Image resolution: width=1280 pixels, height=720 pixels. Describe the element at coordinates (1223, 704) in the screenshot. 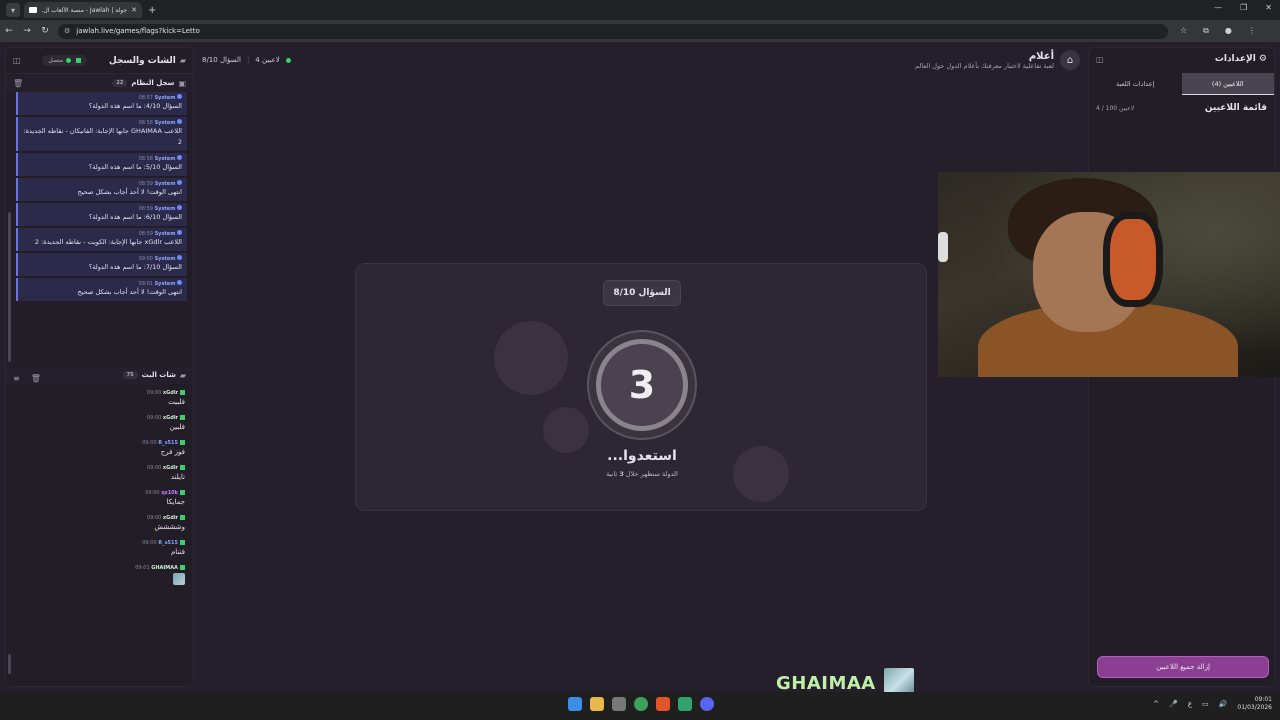

I see `volume-icon: 🔊` at that location.